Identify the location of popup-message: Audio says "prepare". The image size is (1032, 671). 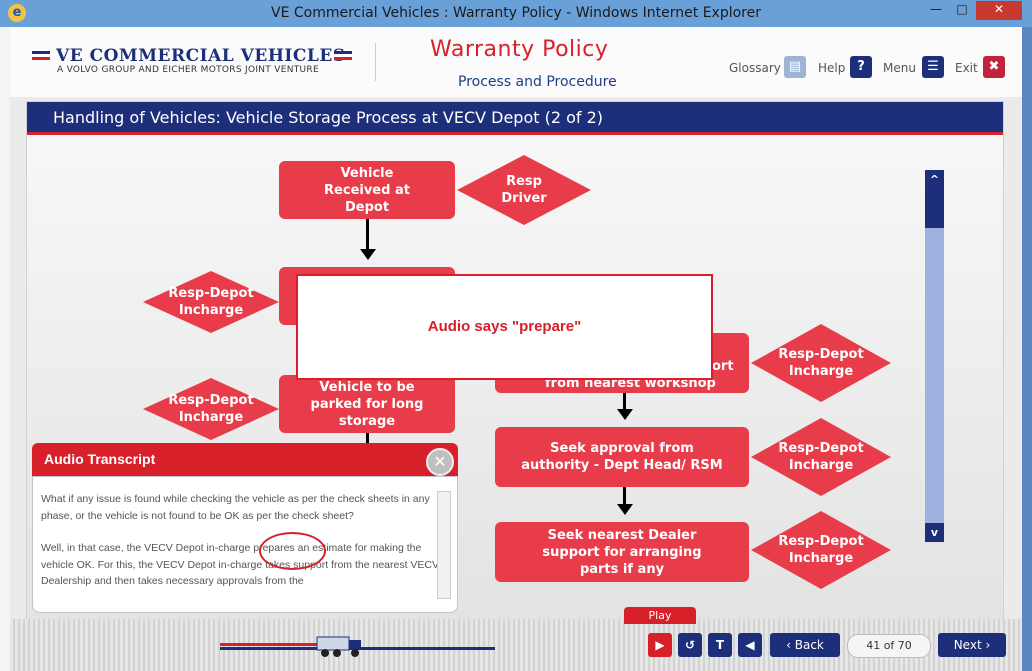
(504, 326).